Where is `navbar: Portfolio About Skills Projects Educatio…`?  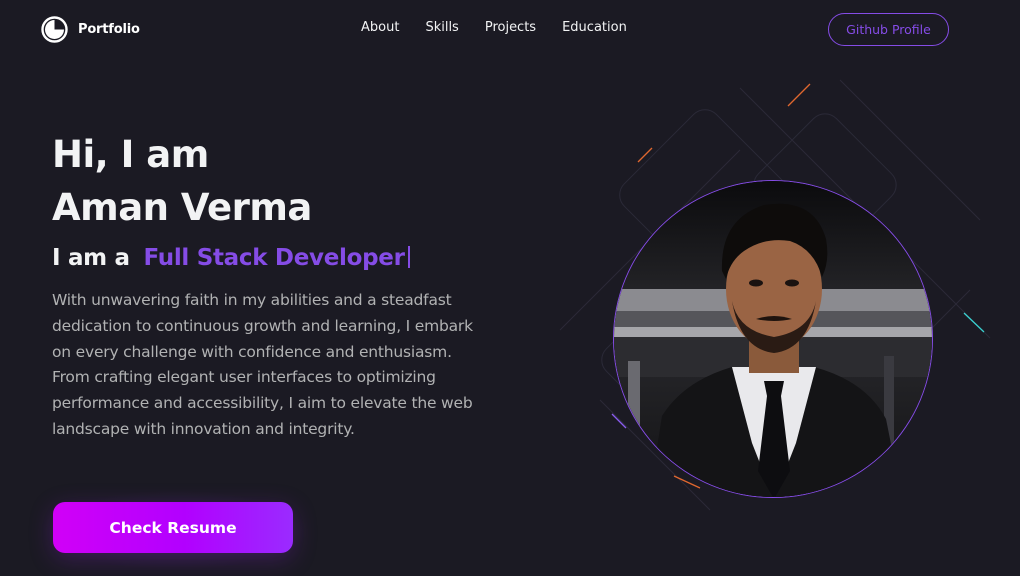
navbar: Portfolio About Skills Projects Educatio… is located at coordinates (510, 30).